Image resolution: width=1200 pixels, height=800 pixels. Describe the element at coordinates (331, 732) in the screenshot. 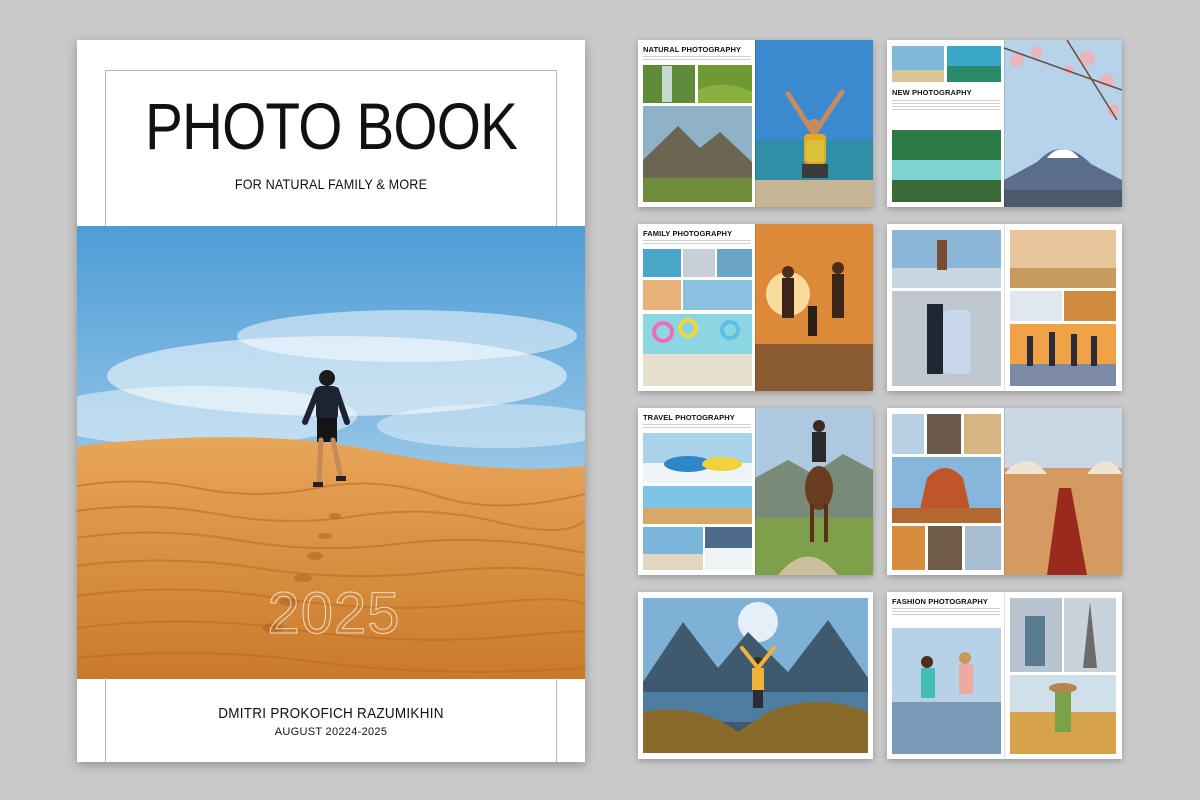

I see `cover-date: AUGUST 20224-2025` at that location.